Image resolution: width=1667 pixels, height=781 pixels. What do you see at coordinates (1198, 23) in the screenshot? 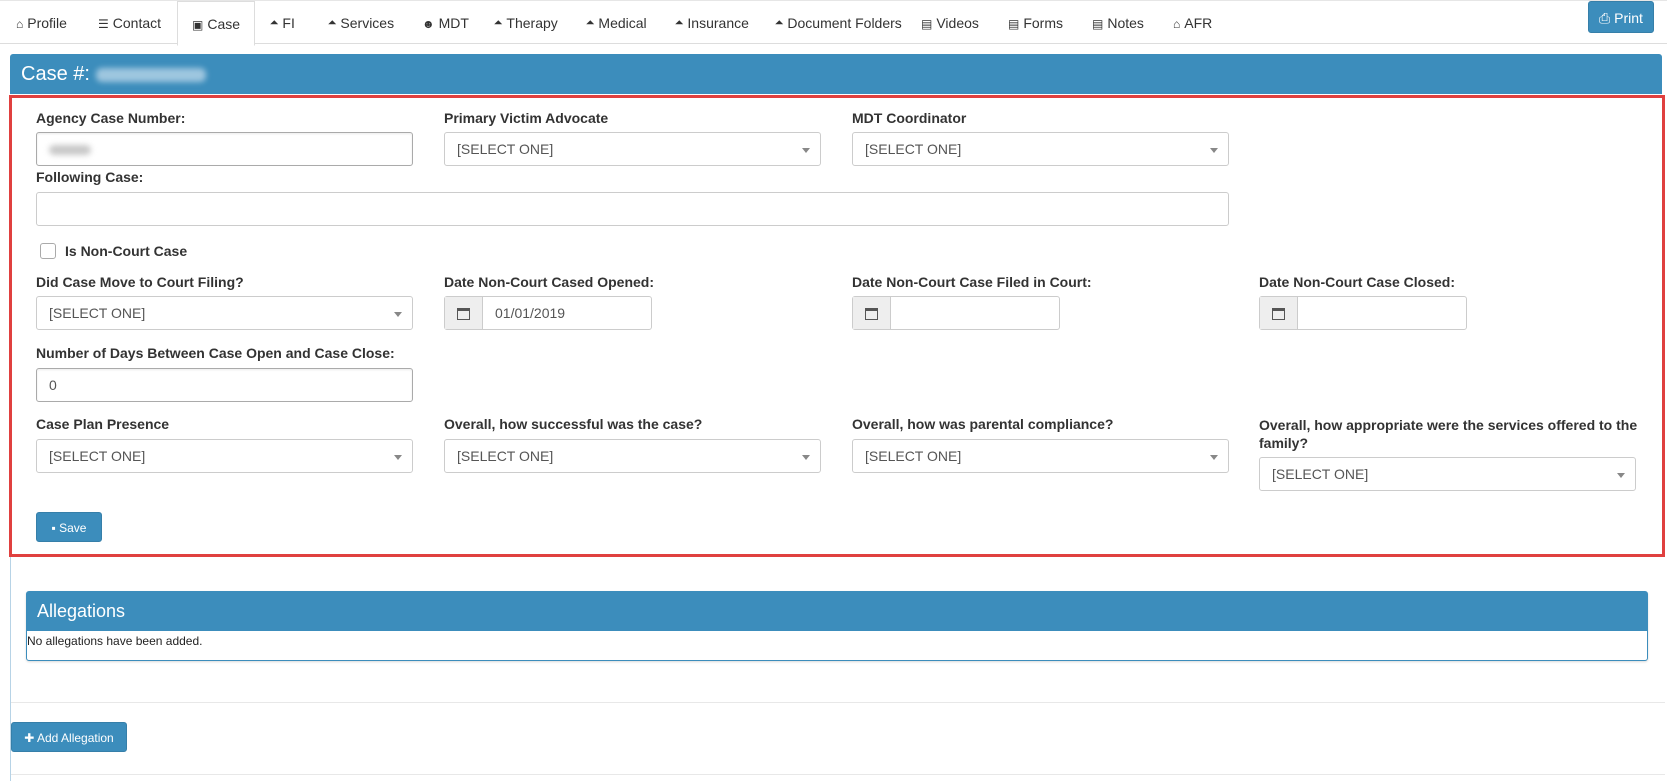
I see `tab-label: AFR` at bounding box center [1198, 23].